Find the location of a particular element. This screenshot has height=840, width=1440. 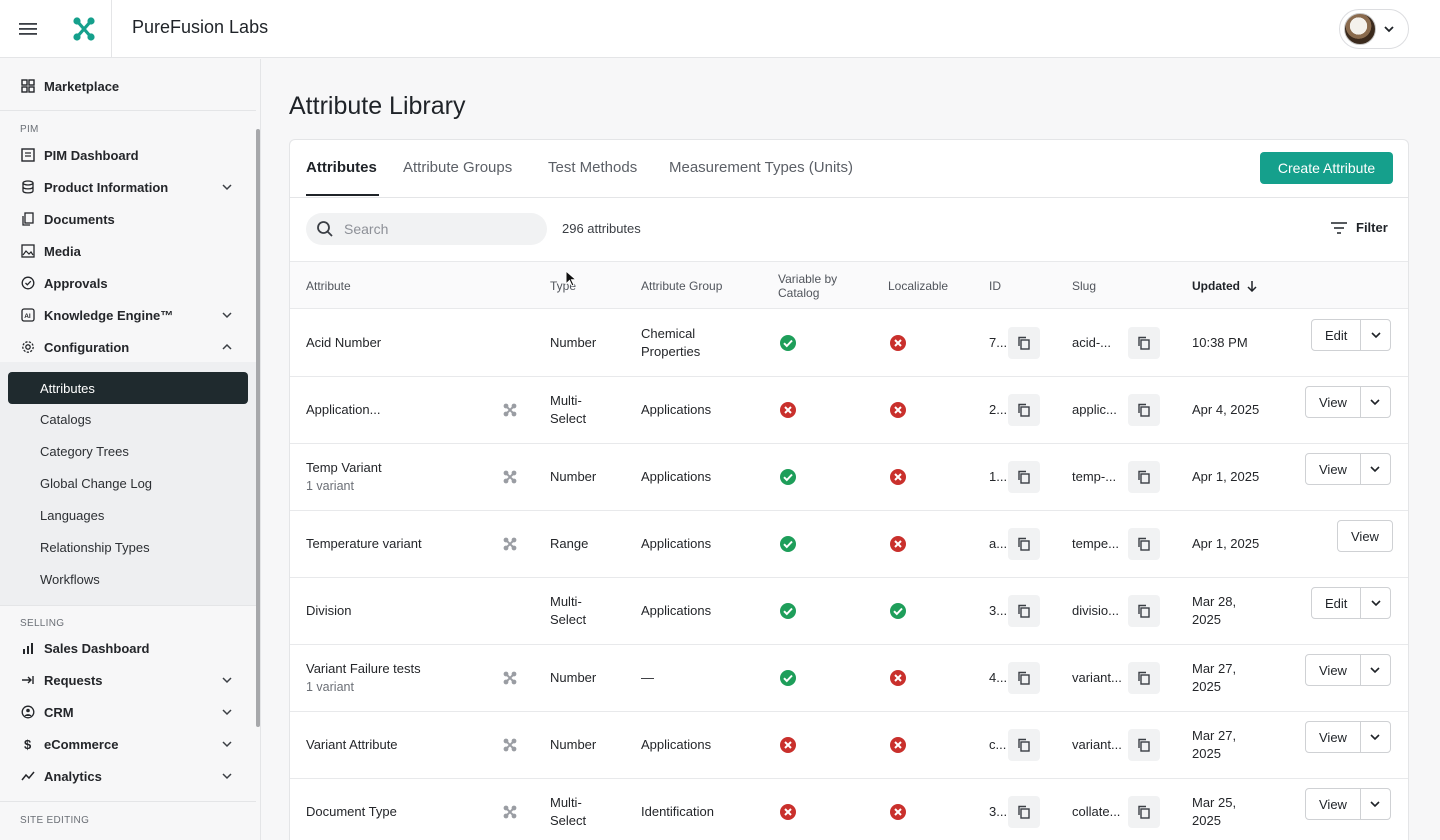

copy-icon is located at coordinates (1144, 812).